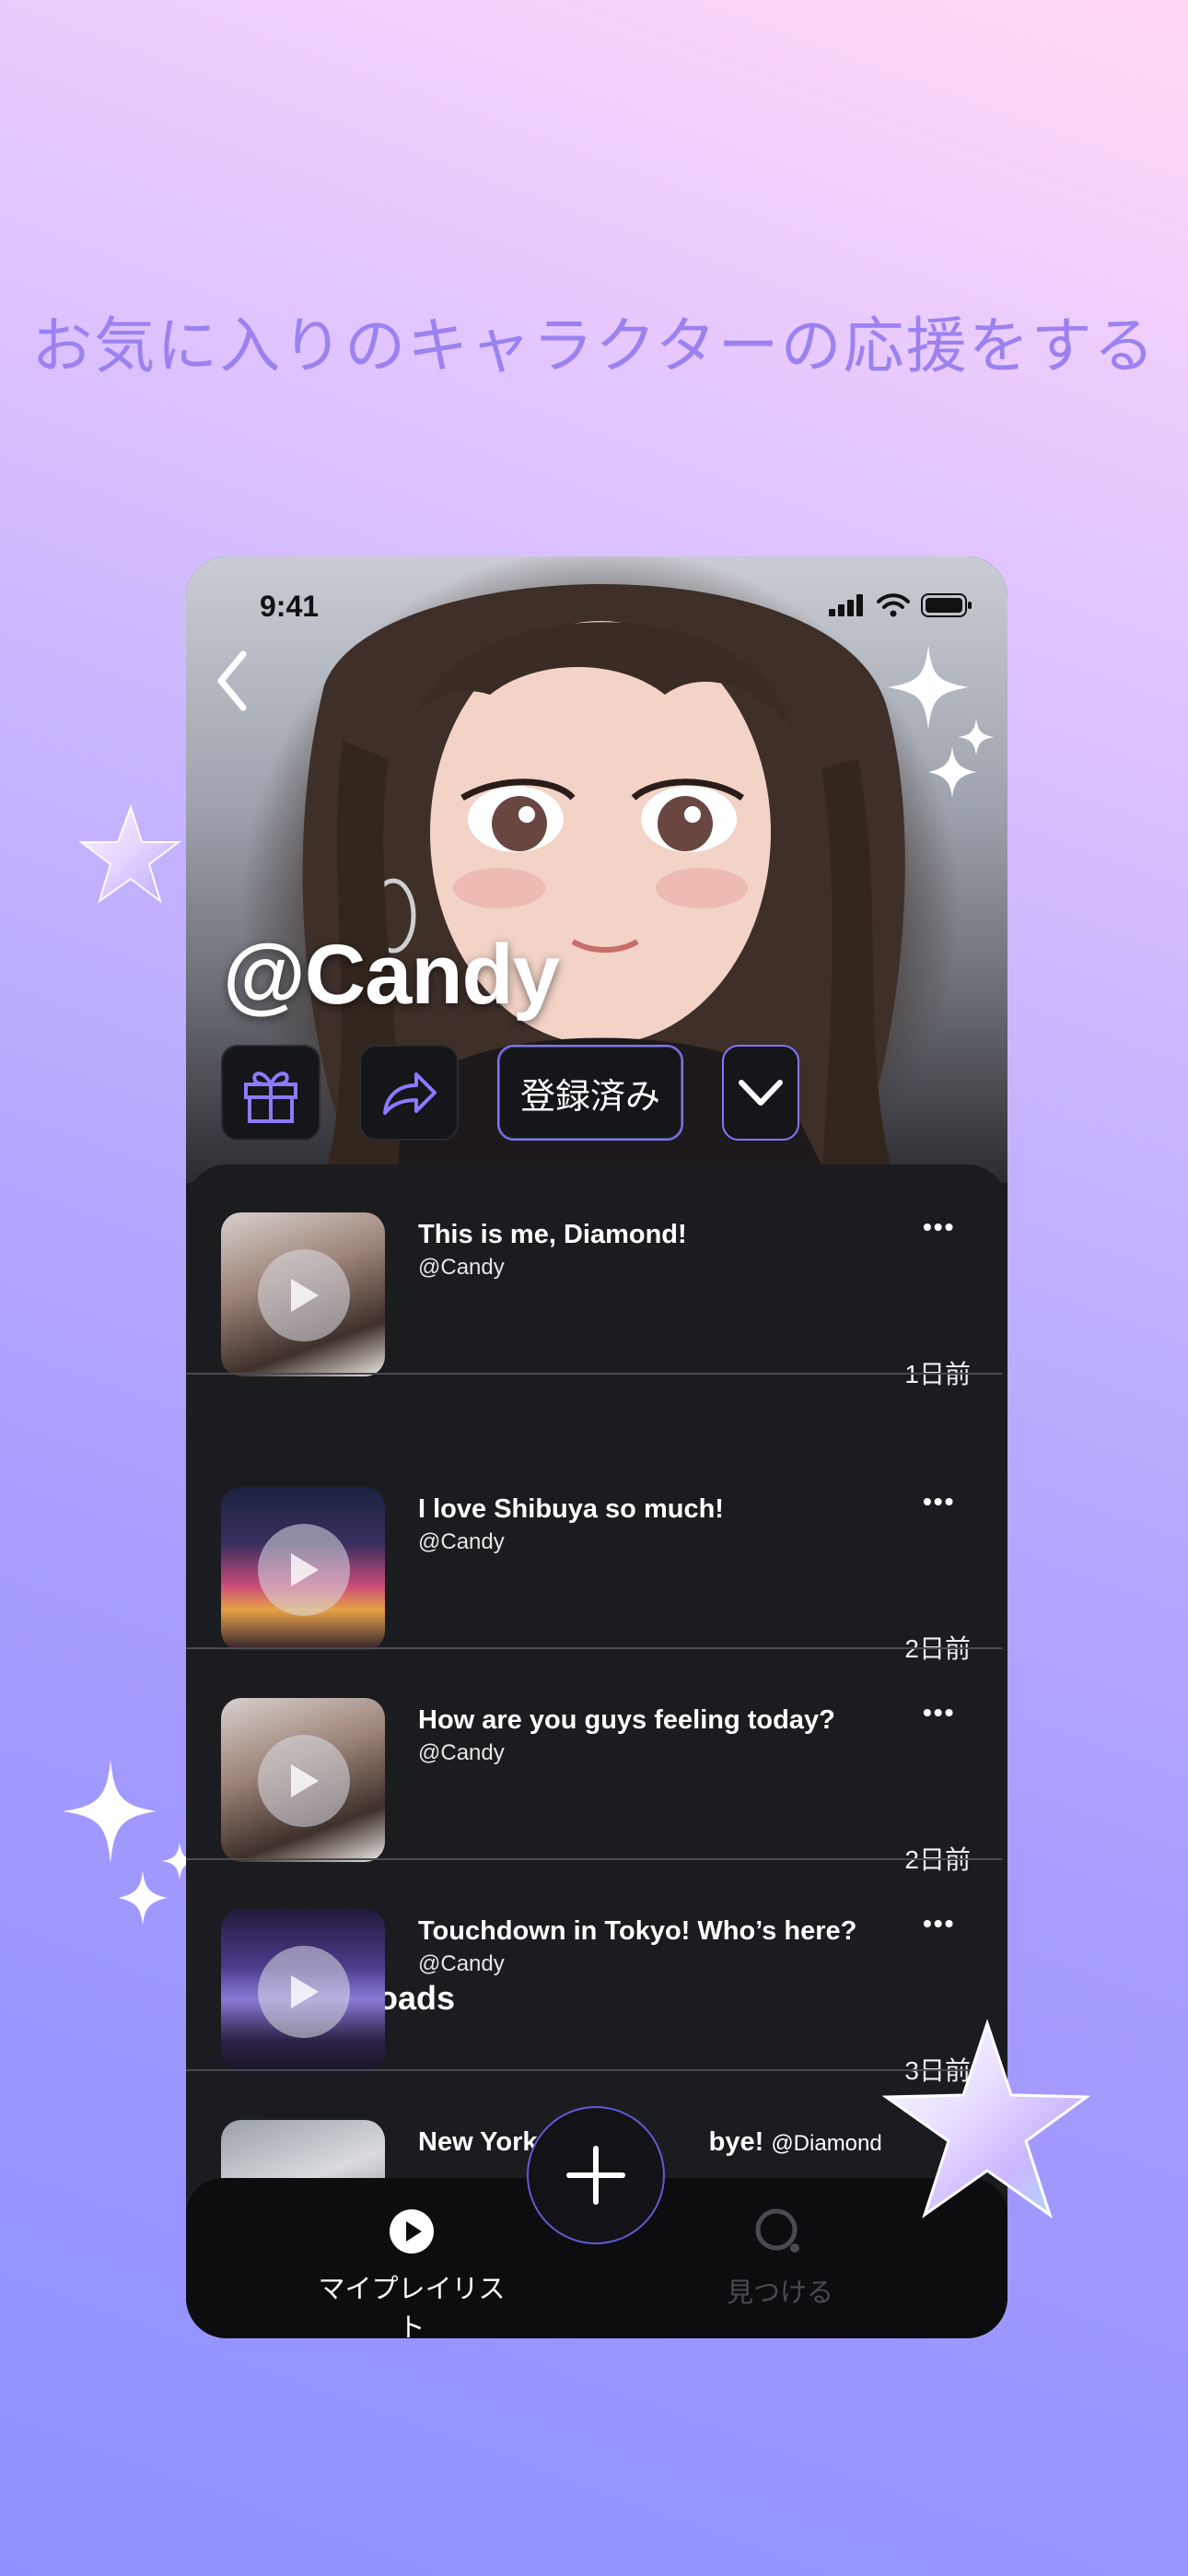 The width and height of the screenshot is (1188, 2576). Describe the element at coordinates (594, 345) in the screenshot. I see `page-headline: お気に入りのキャラクターの応援をする` at that location.